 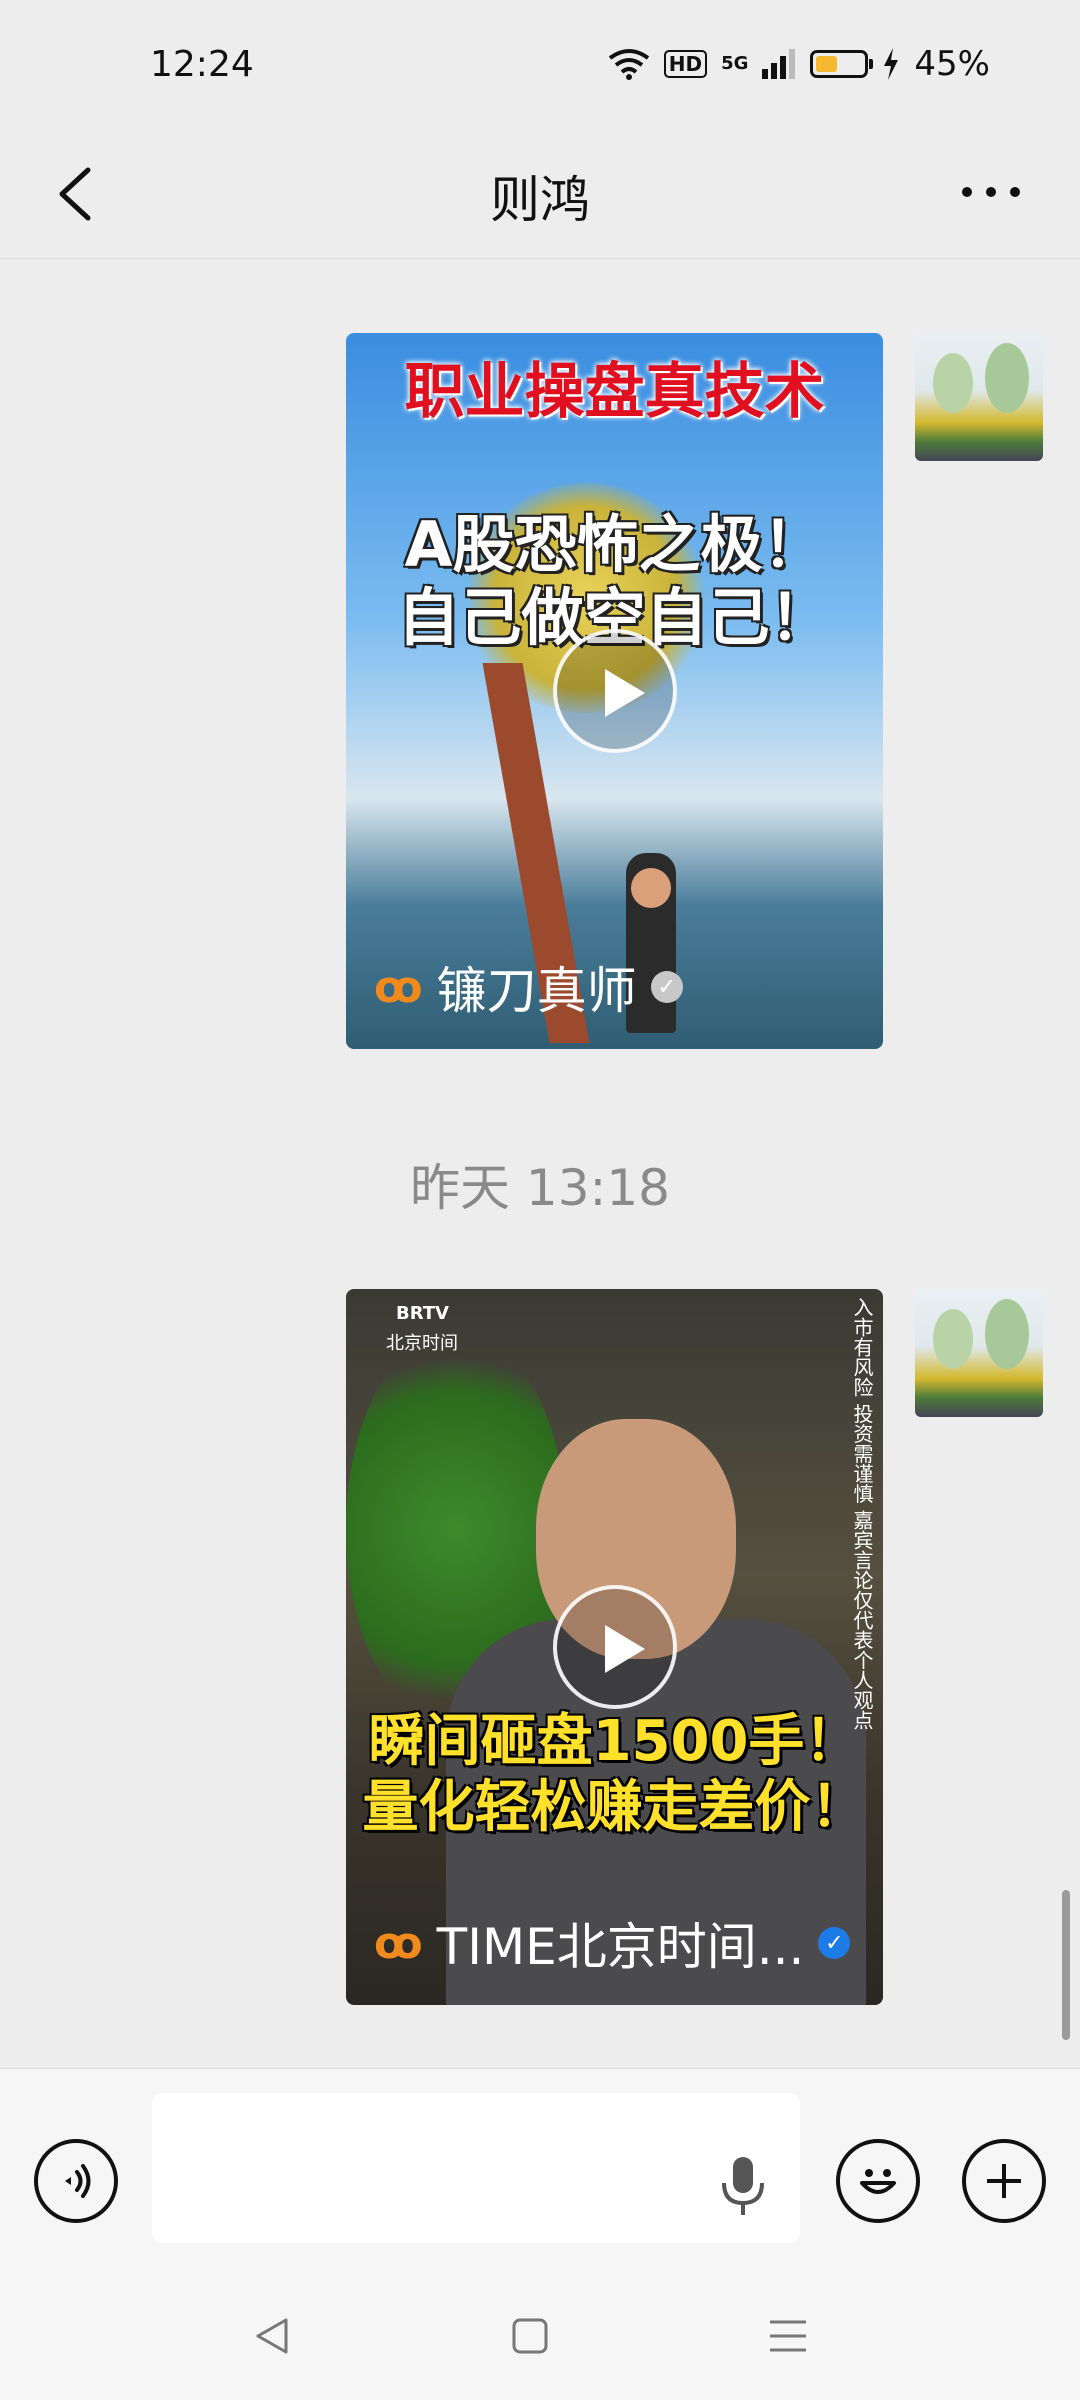 What do you see at coordinates (842, 64) in the screenshot?
I see `battery-icon` at bounding box center [842, 64].